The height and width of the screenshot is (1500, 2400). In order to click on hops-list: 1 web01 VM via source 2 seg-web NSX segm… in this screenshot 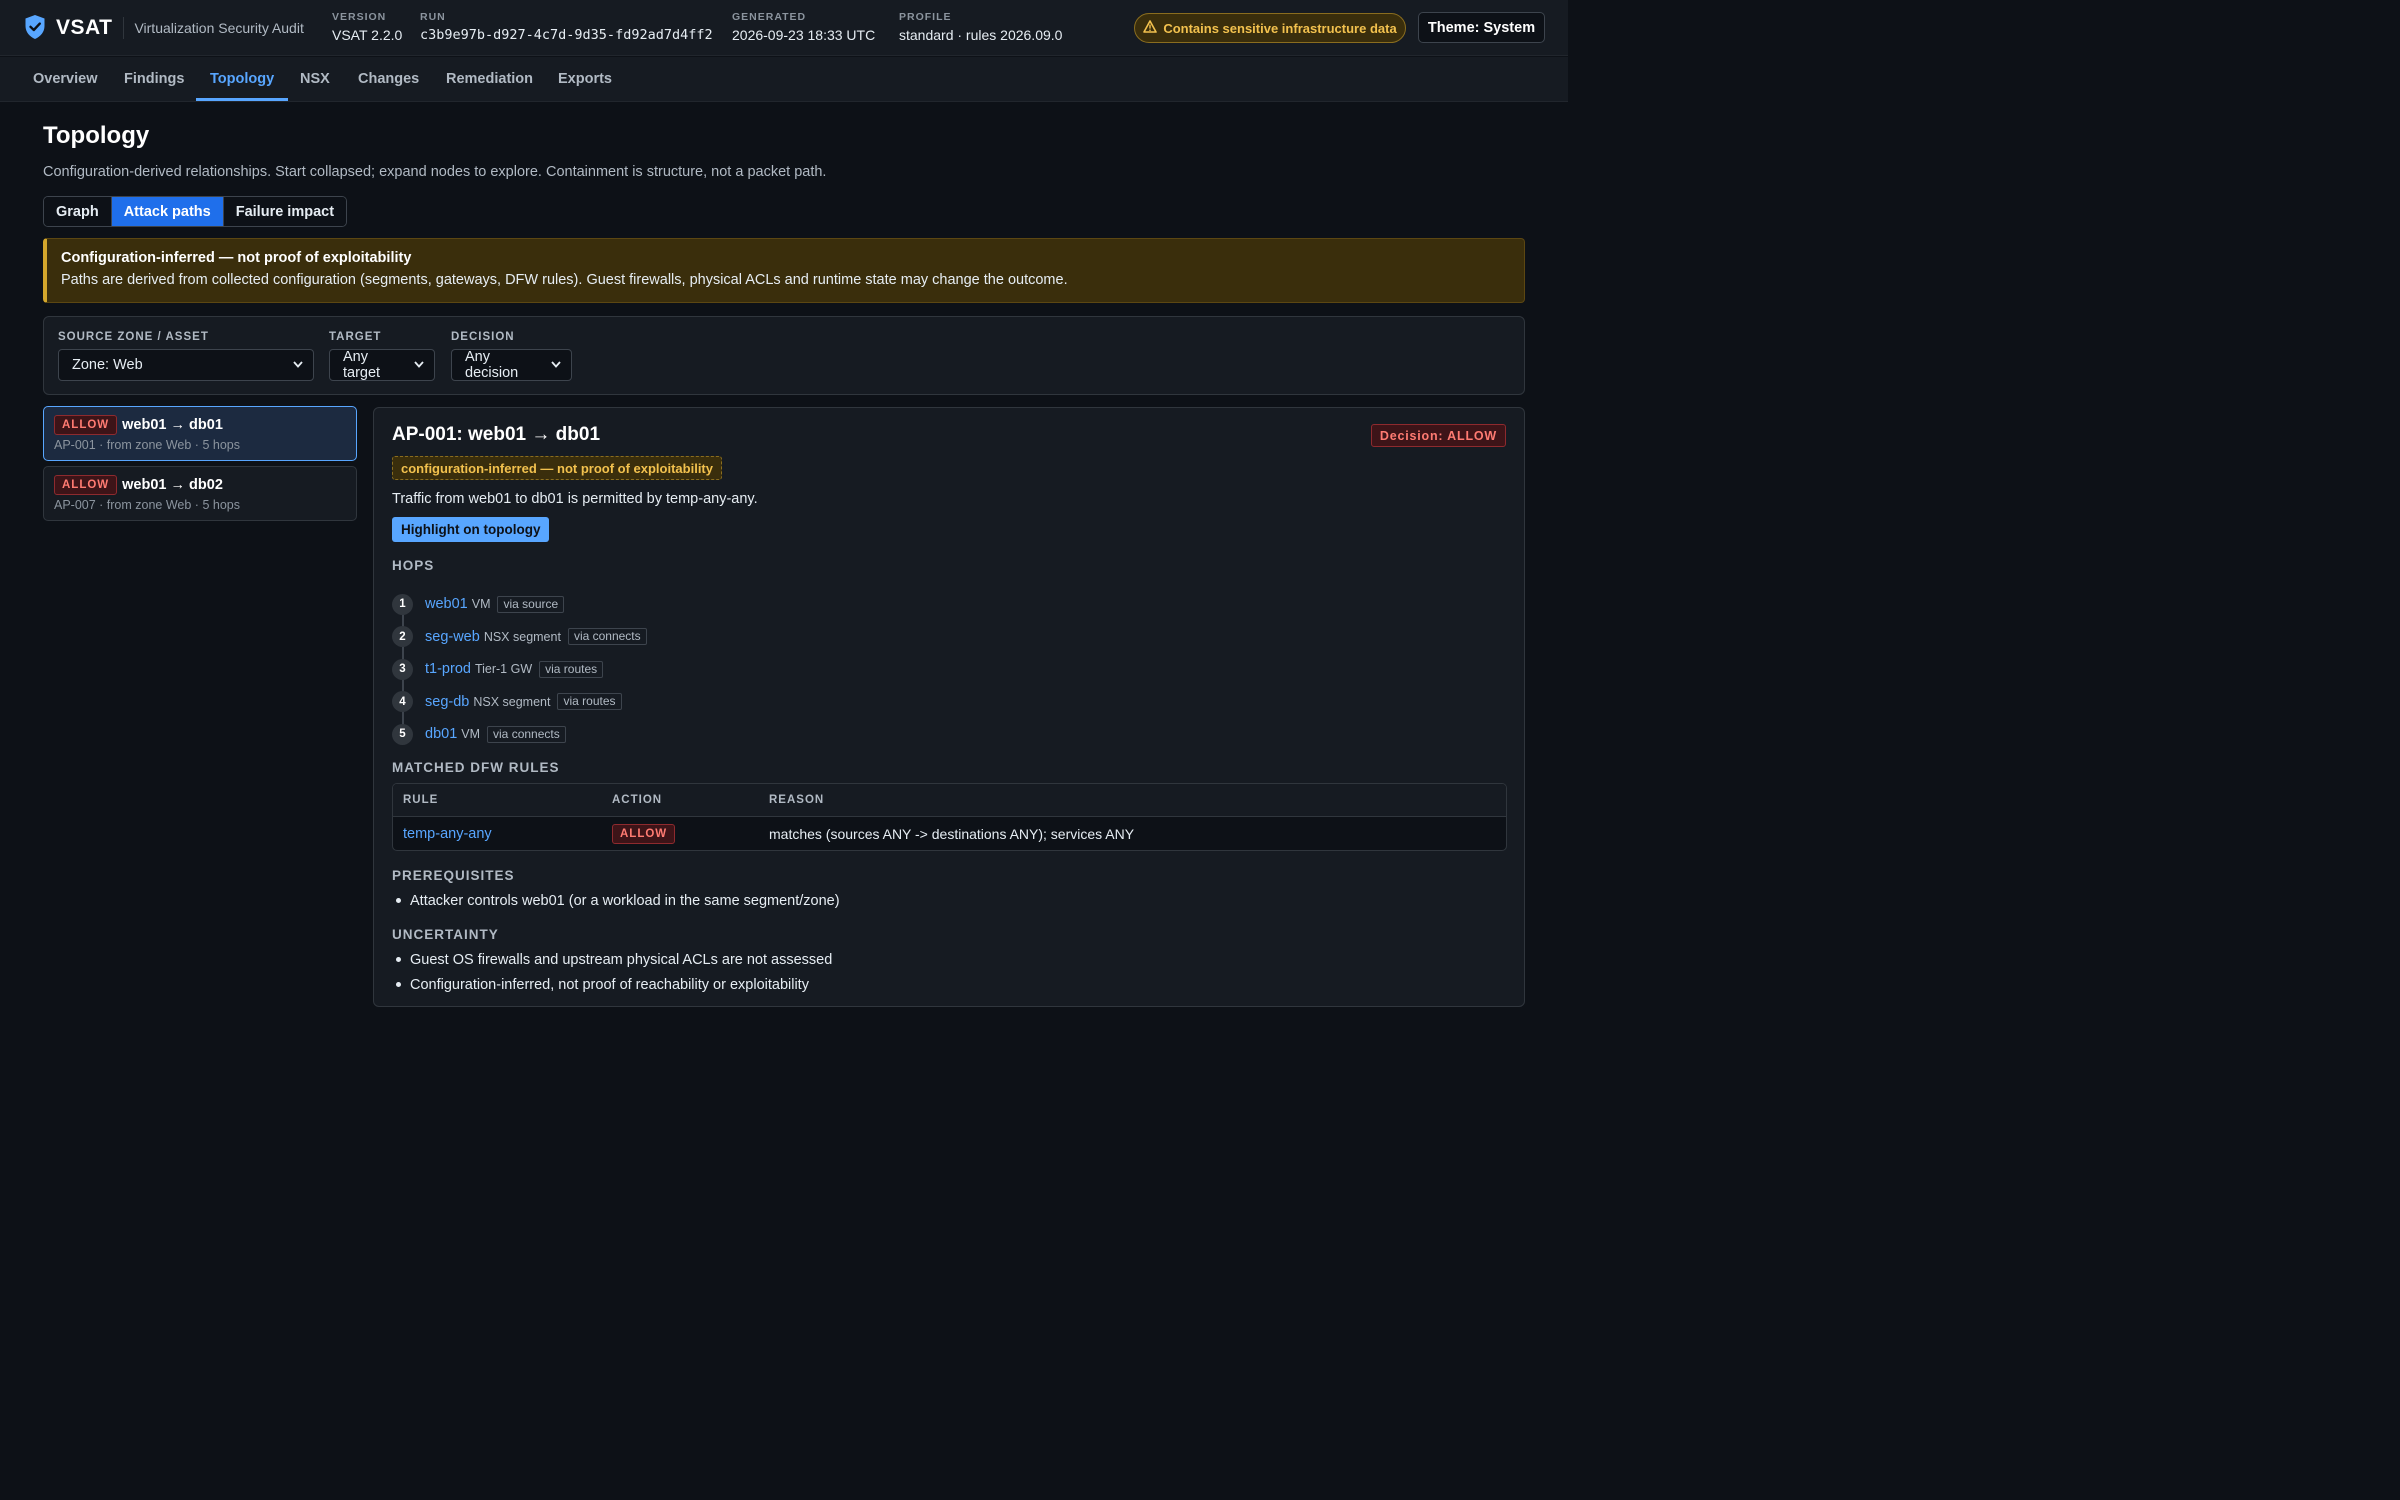, I will do `click(592, 669)`.